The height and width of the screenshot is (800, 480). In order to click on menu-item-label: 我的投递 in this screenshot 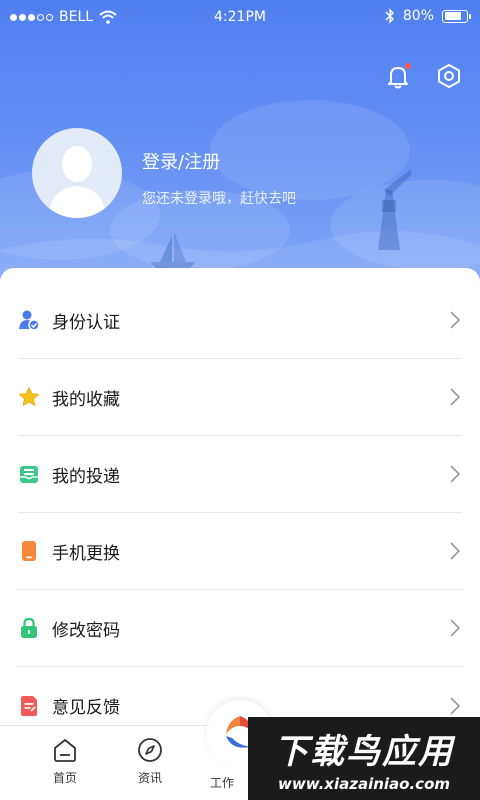, I will do `click(86, 476)`.